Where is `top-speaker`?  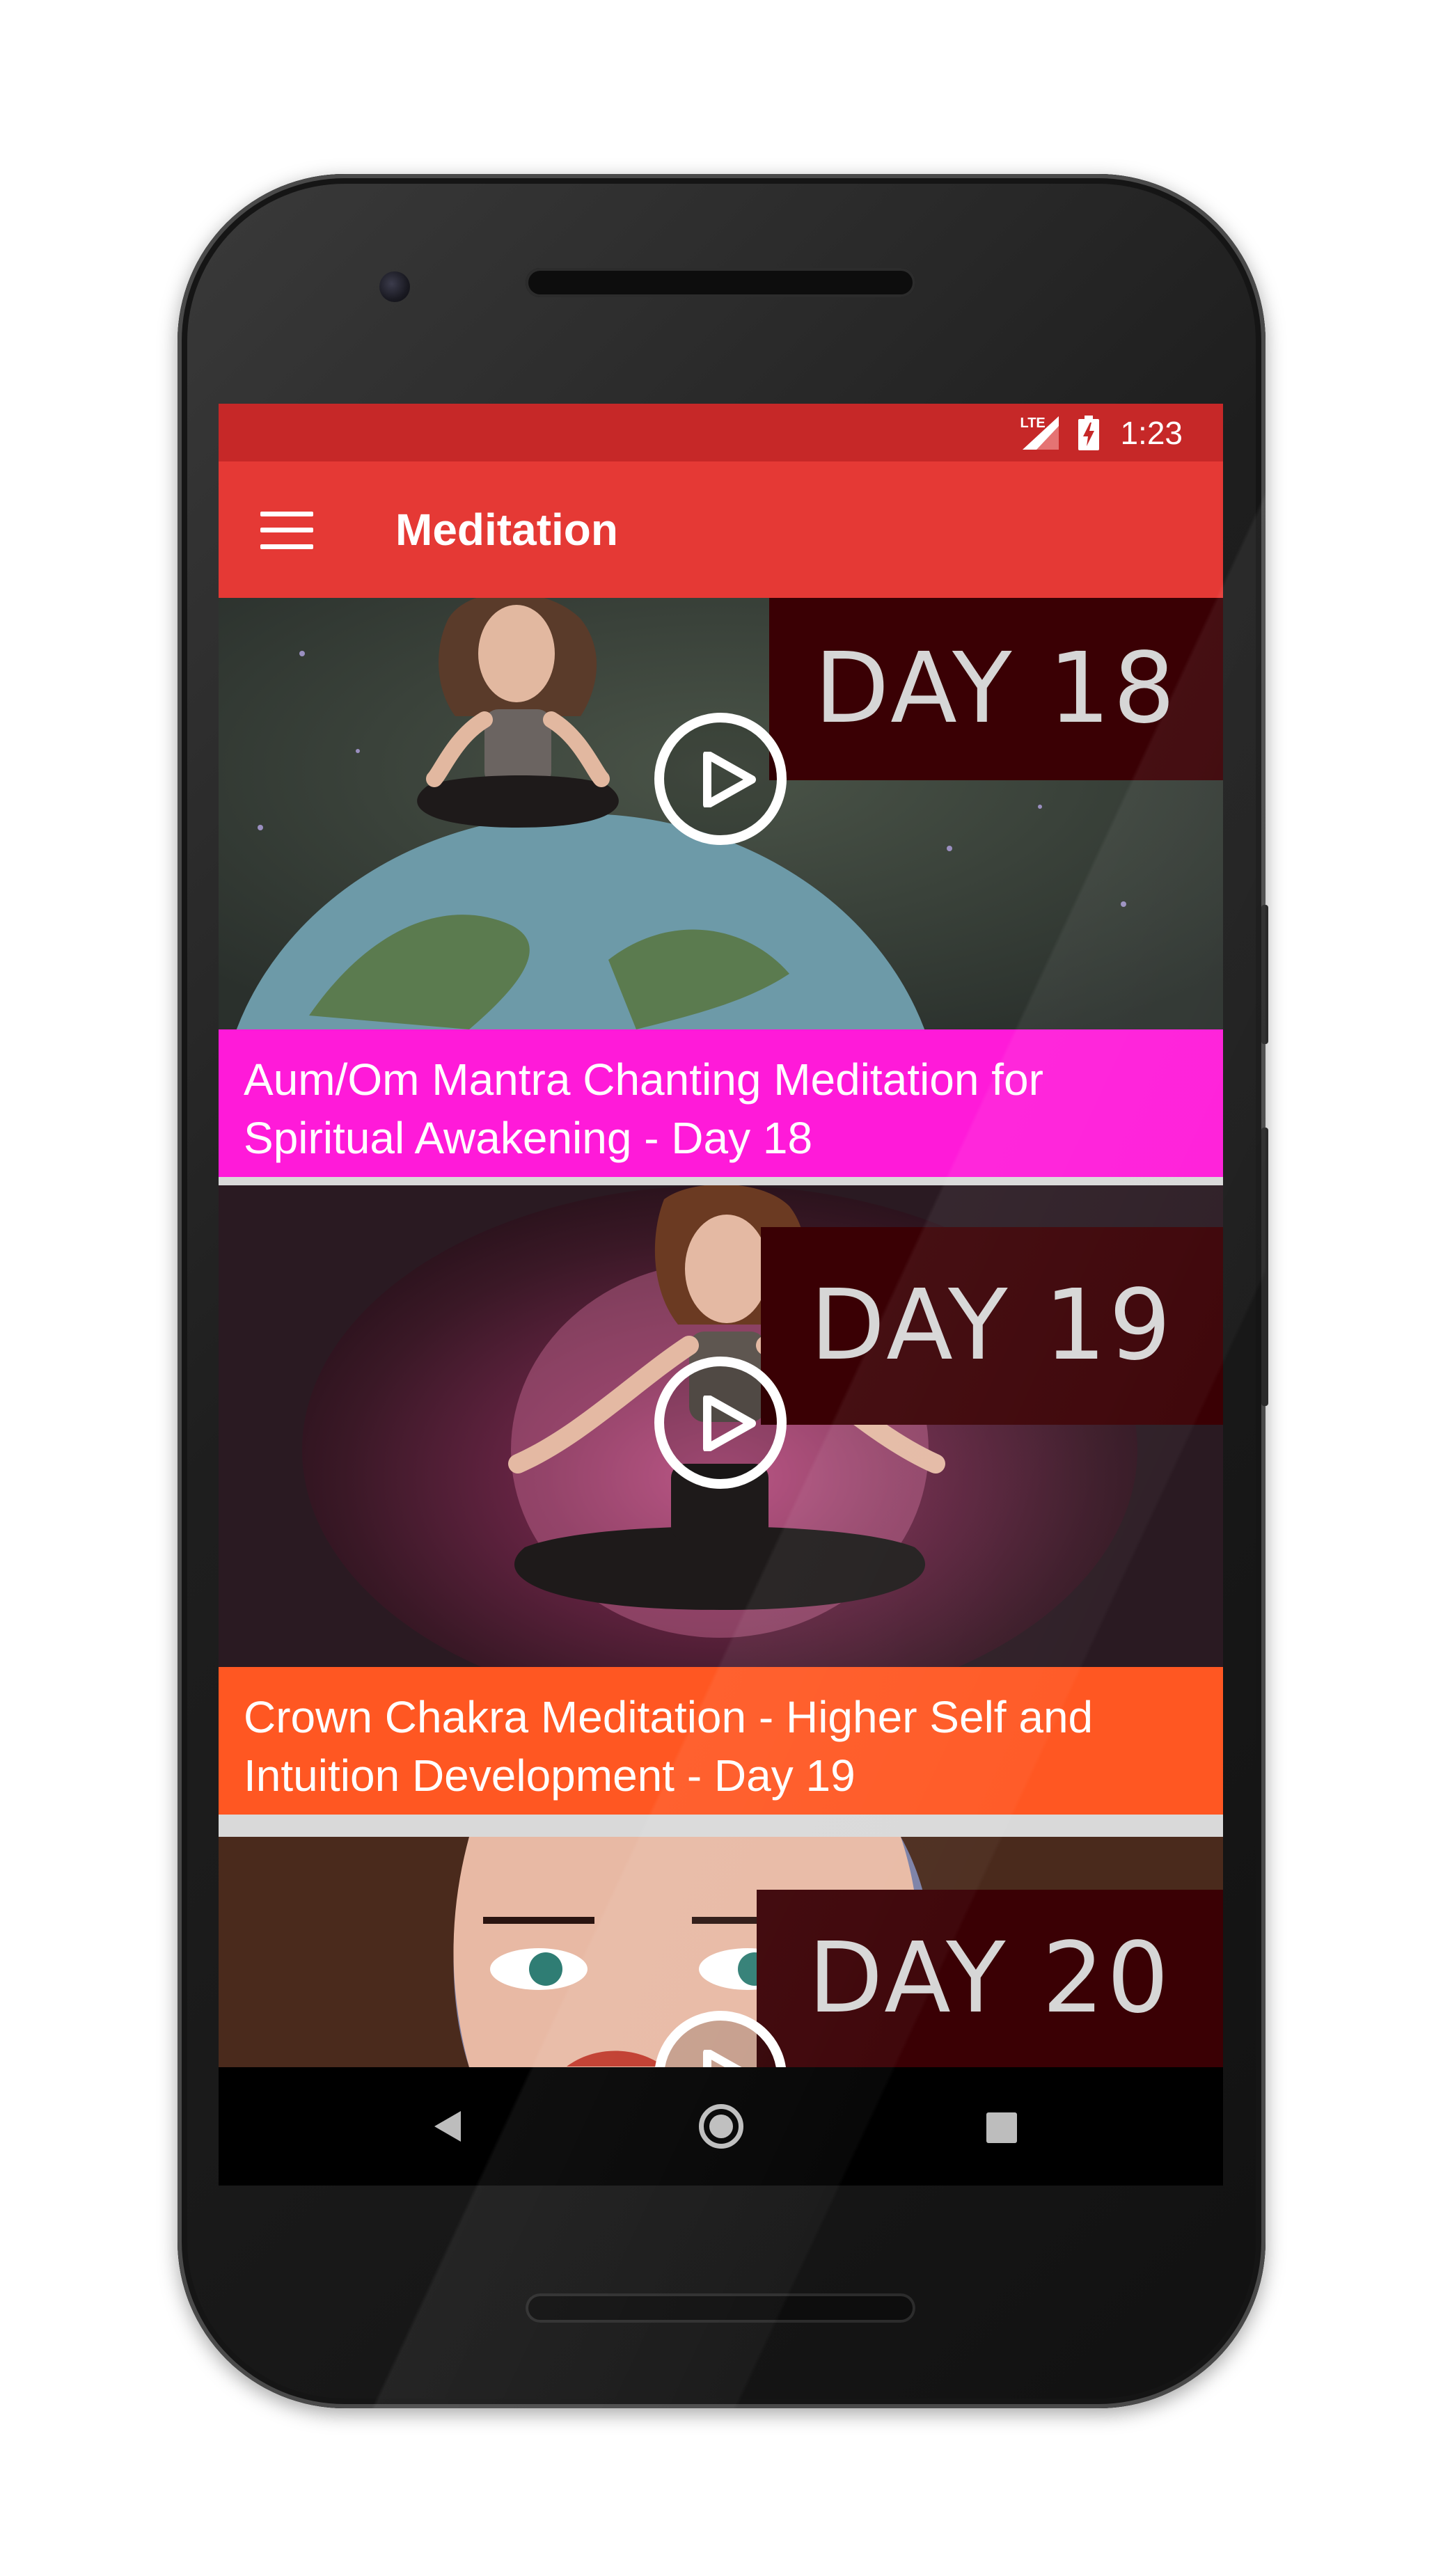
top-speaker is located at coordinates (720, 282).